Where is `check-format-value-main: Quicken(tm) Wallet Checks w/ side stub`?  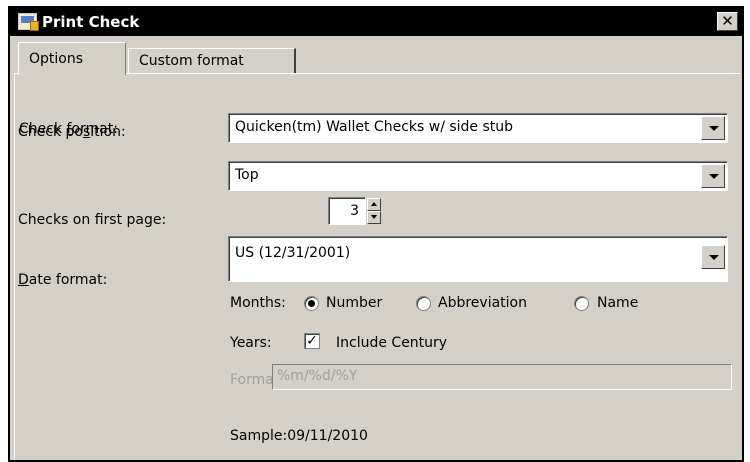
check-format-value-main: Quicken(tm) Wallet Checks w/ side stub is located at coordinates (374, 127).